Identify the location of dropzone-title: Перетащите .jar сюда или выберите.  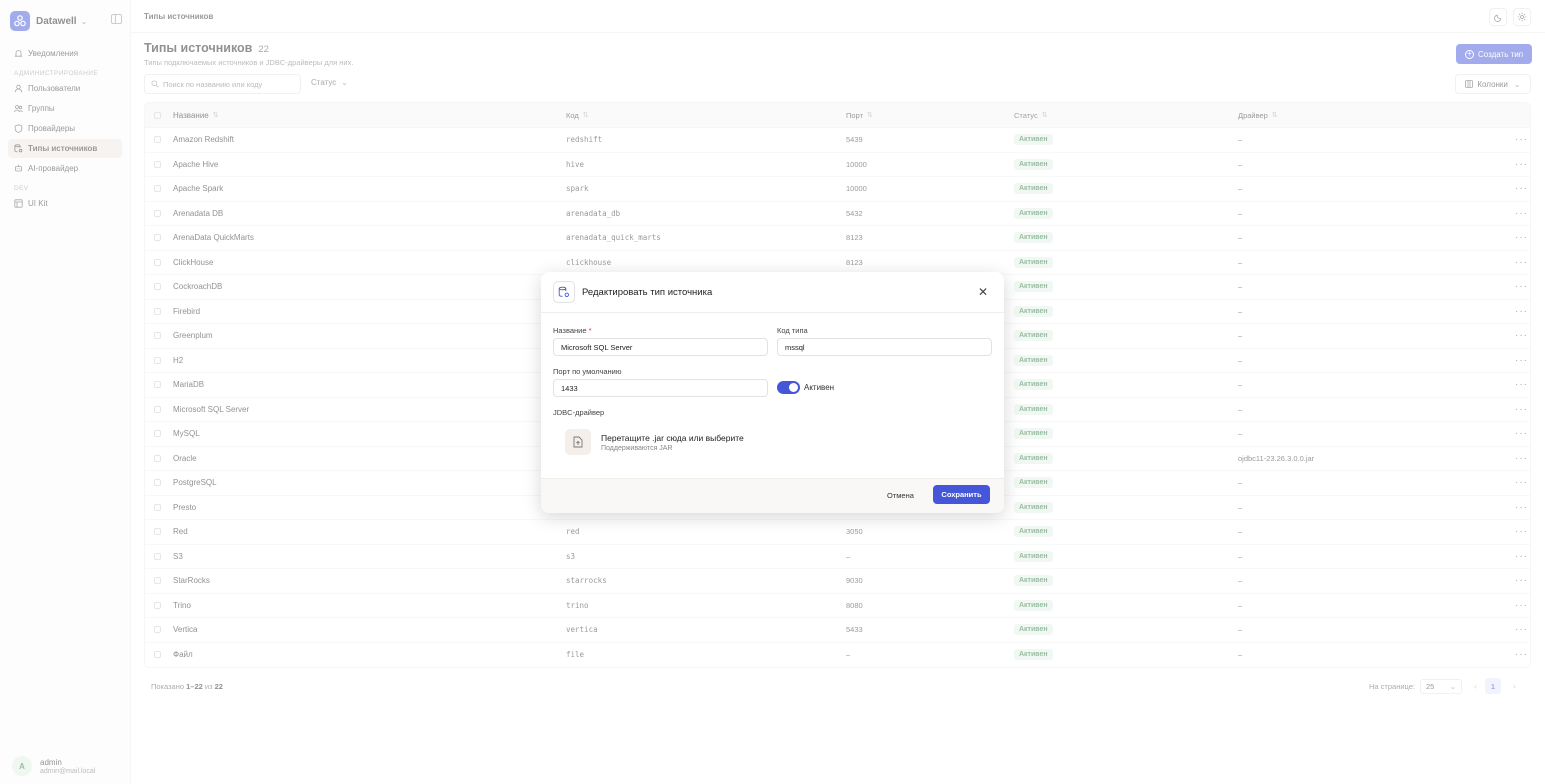
(672, 437).